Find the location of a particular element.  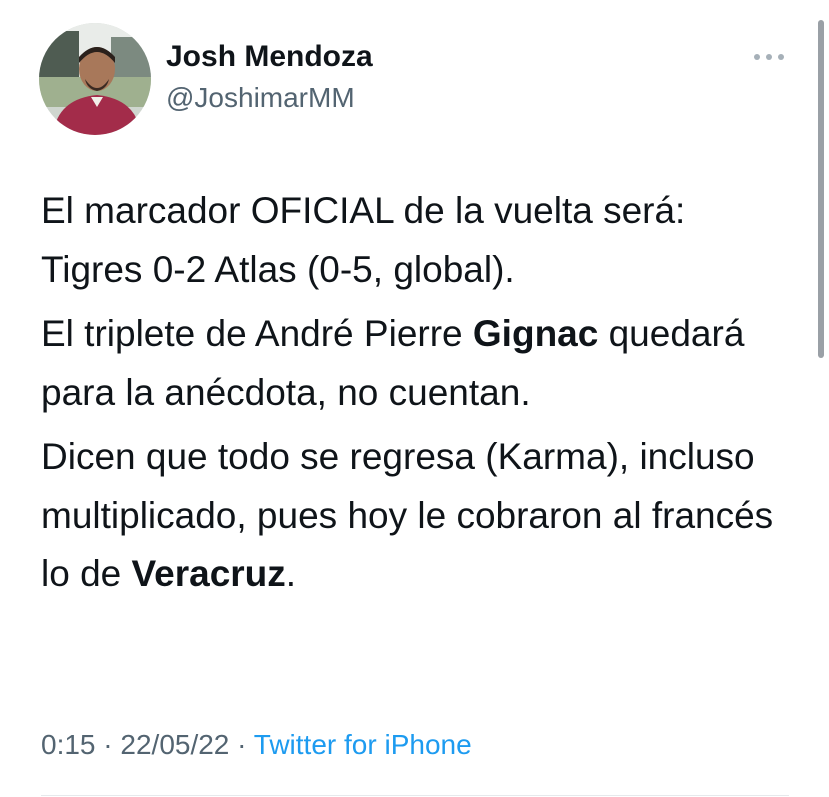

divider is located at coordinates (415, 795).